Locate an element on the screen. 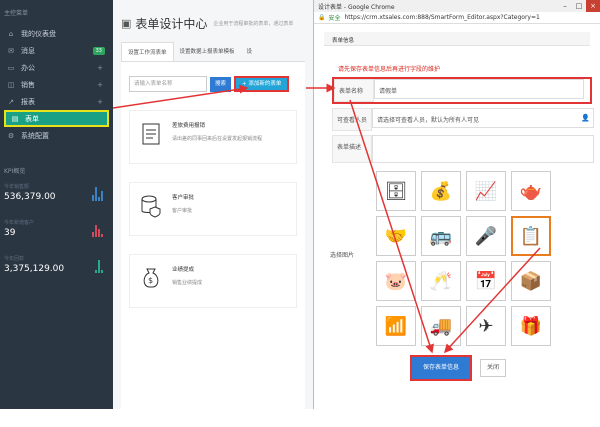  kpi-sales: 今年销售额 536,379.00 is located at coordinates (56, 194).